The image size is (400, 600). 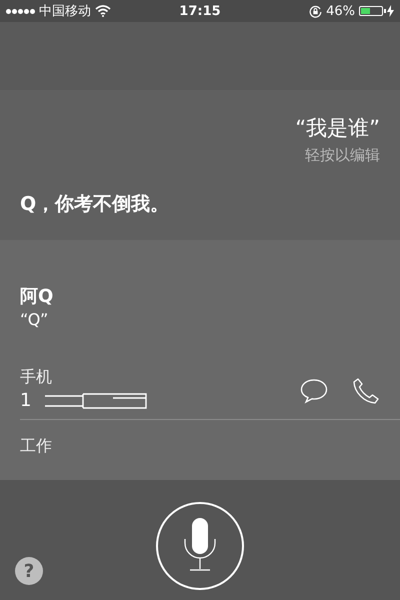 I want to click on field-label: 工作, so click(x=36, y=446).